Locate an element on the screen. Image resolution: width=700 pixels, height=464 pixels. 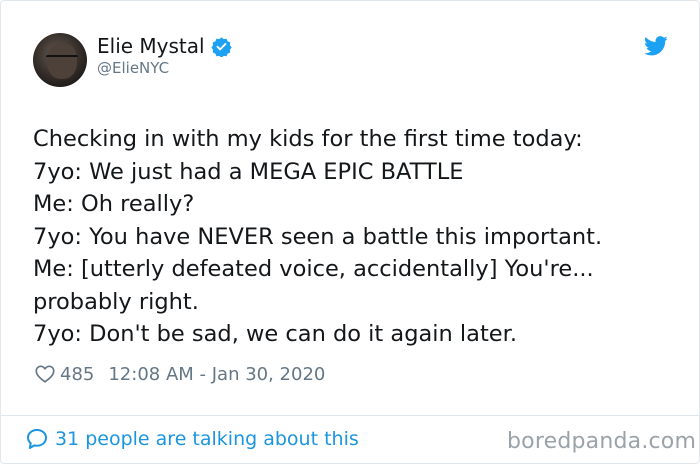
talking-about-link: 31 people are talking about this is located at coordinates (192, 439).